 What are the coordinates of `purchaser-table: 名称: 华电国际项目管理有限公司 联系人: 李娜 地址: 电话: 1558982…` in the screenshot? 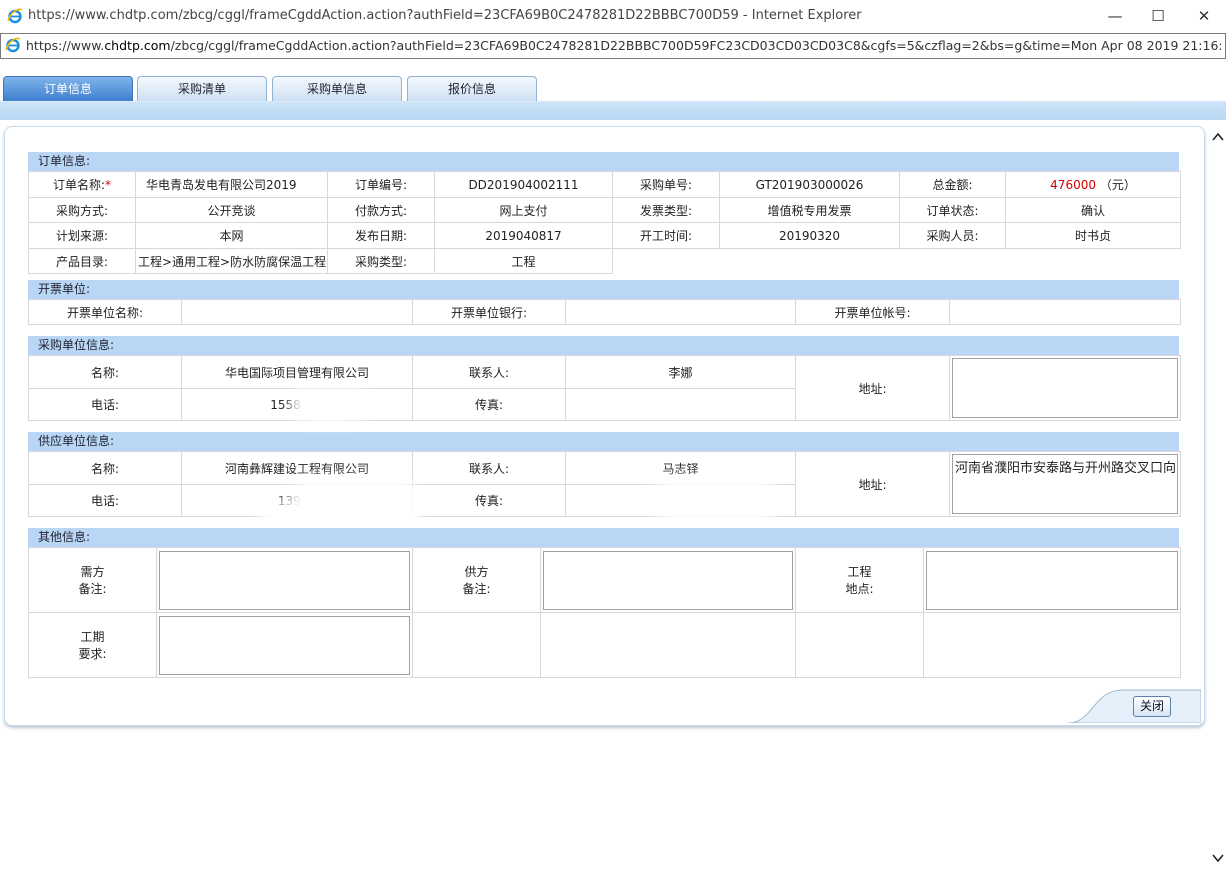 It's located at (604, 388).